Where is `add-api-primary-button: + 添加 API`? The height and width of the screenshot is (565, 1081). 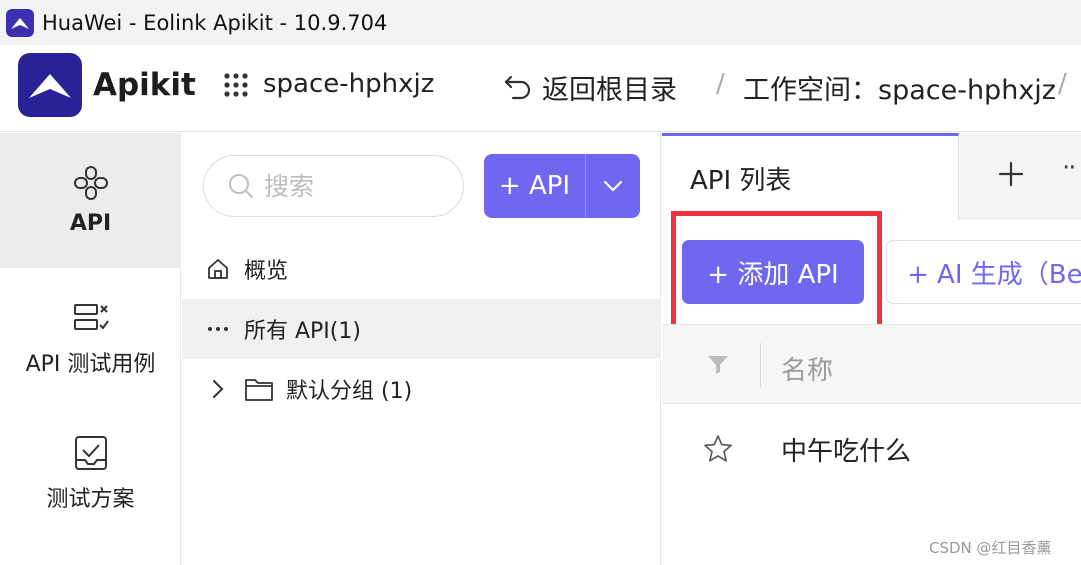 add-api-primary-button: + 添加 API is located at coordinates (773, 272).